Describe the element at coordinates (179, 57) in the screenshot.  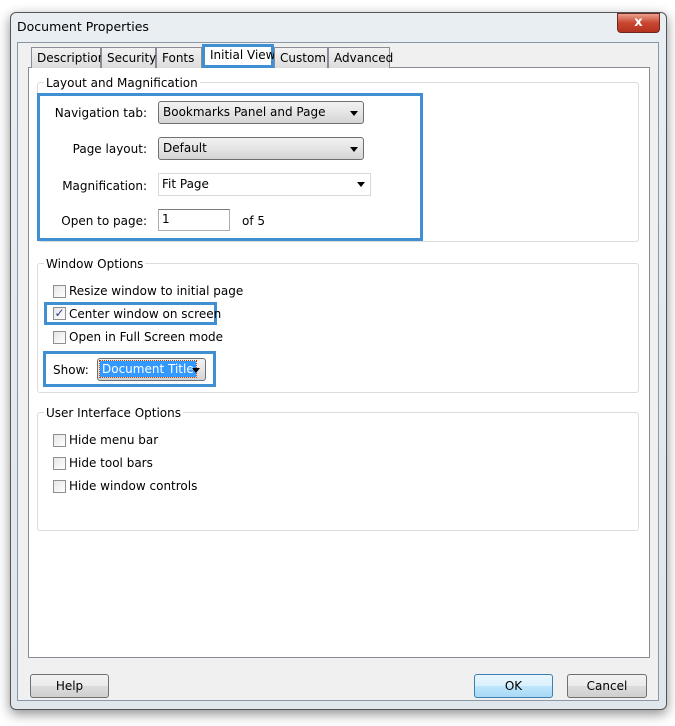
I see `tab-fonts: Fonts` at that location.